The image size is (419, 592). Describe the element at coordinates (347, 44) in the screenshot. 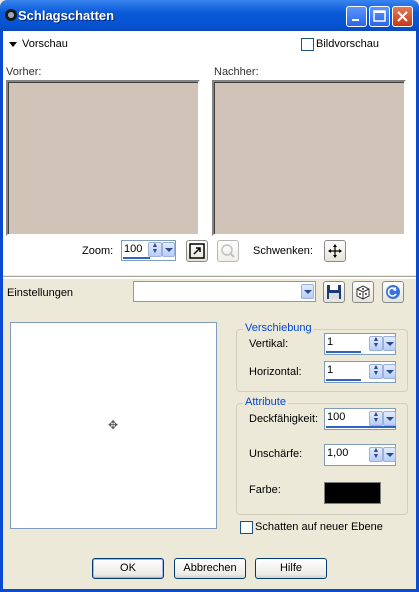

I see `image-preview-label: Bildvorschau` at that location.